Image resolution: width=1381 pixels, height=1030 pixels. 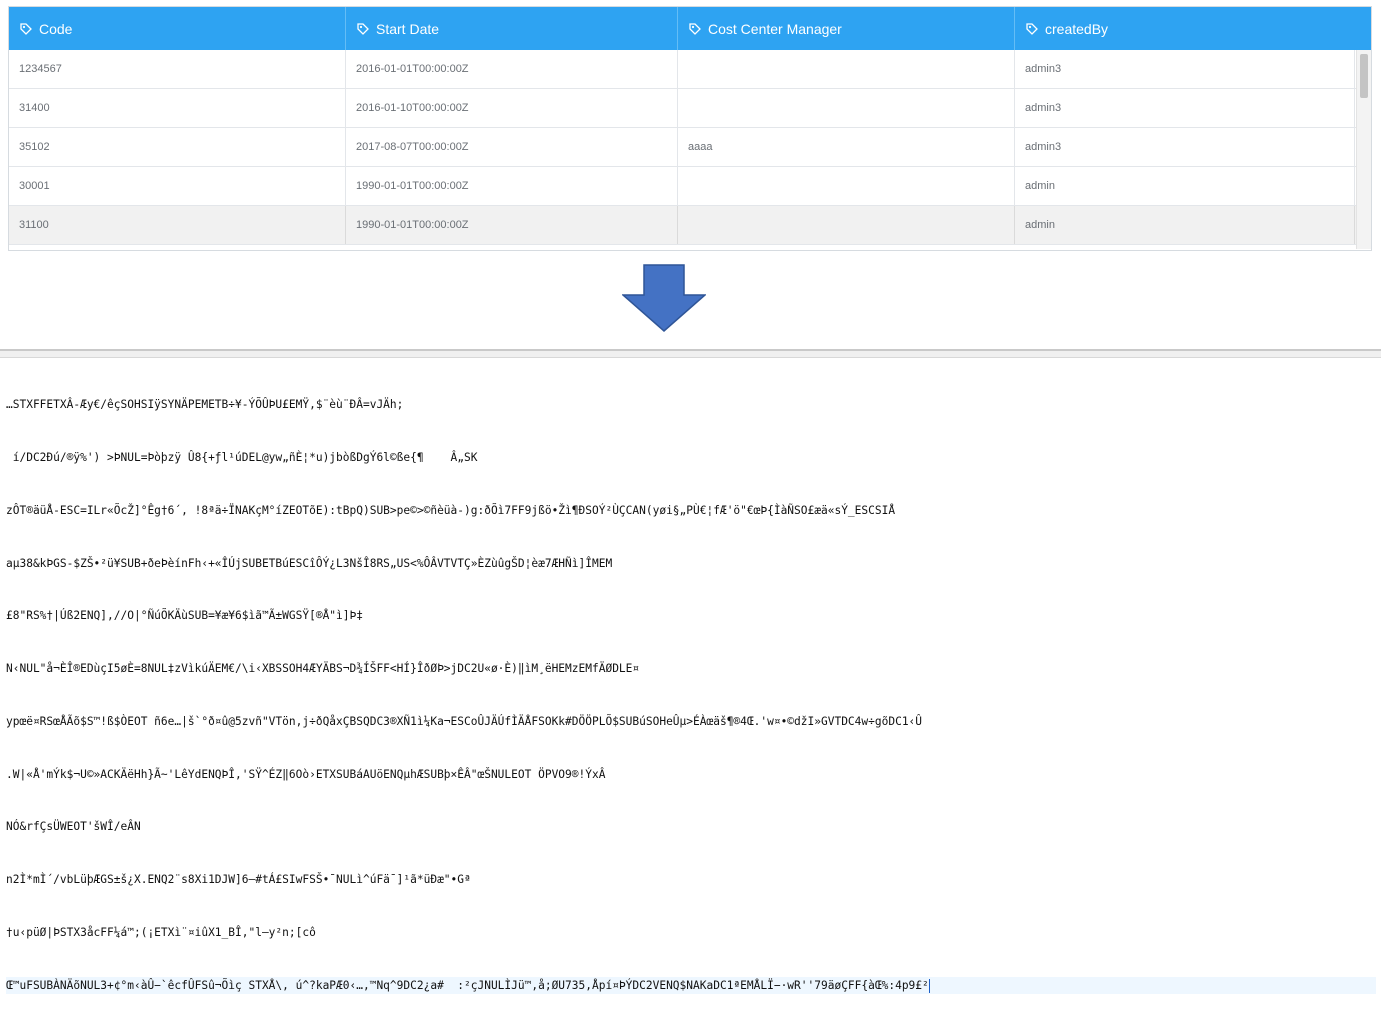 I want to click on editor-line: NÓ&rfÇsÜWEOT'šWÎ/eÂN, so click(x=691, y=827).